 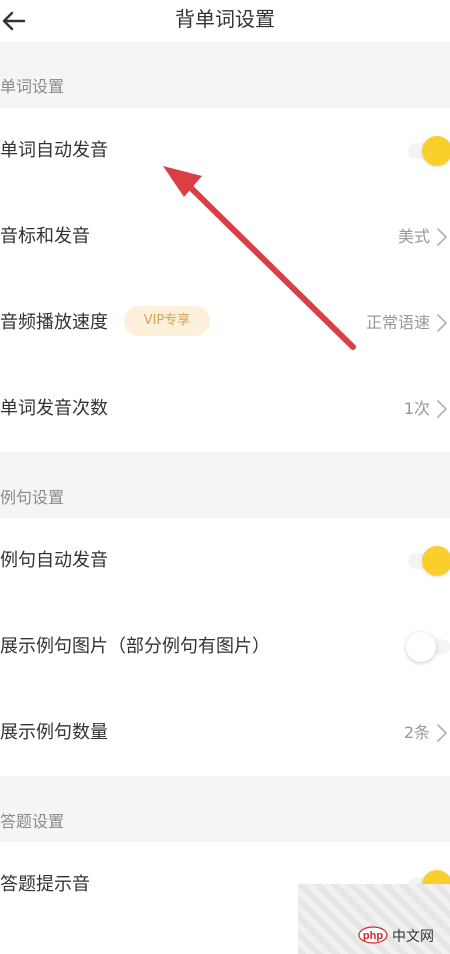 I want to click on php-logo-icon: php, so click(x=373, y=935).